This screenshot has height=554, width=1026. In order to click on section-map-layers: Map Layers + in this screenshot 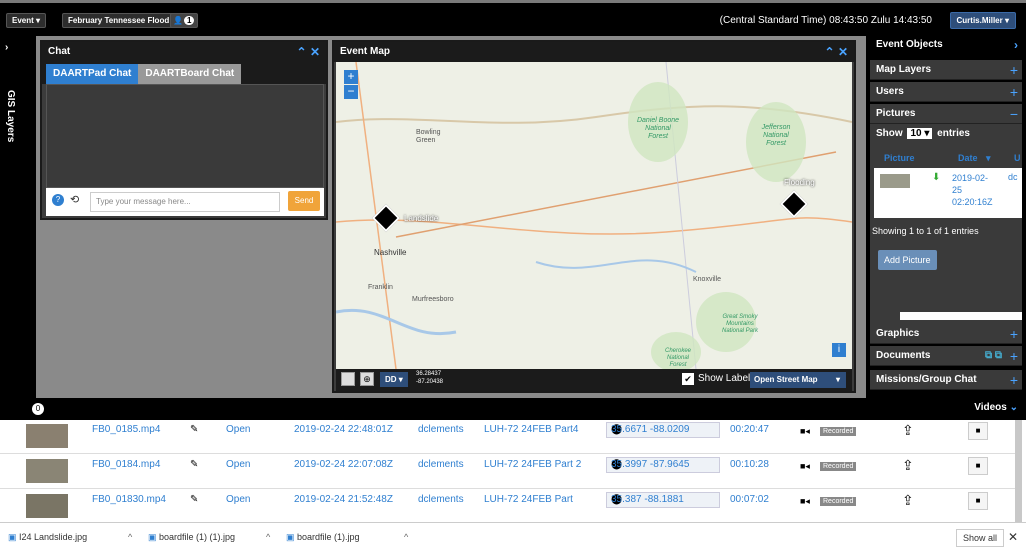, I will do `click(946, 70)`.